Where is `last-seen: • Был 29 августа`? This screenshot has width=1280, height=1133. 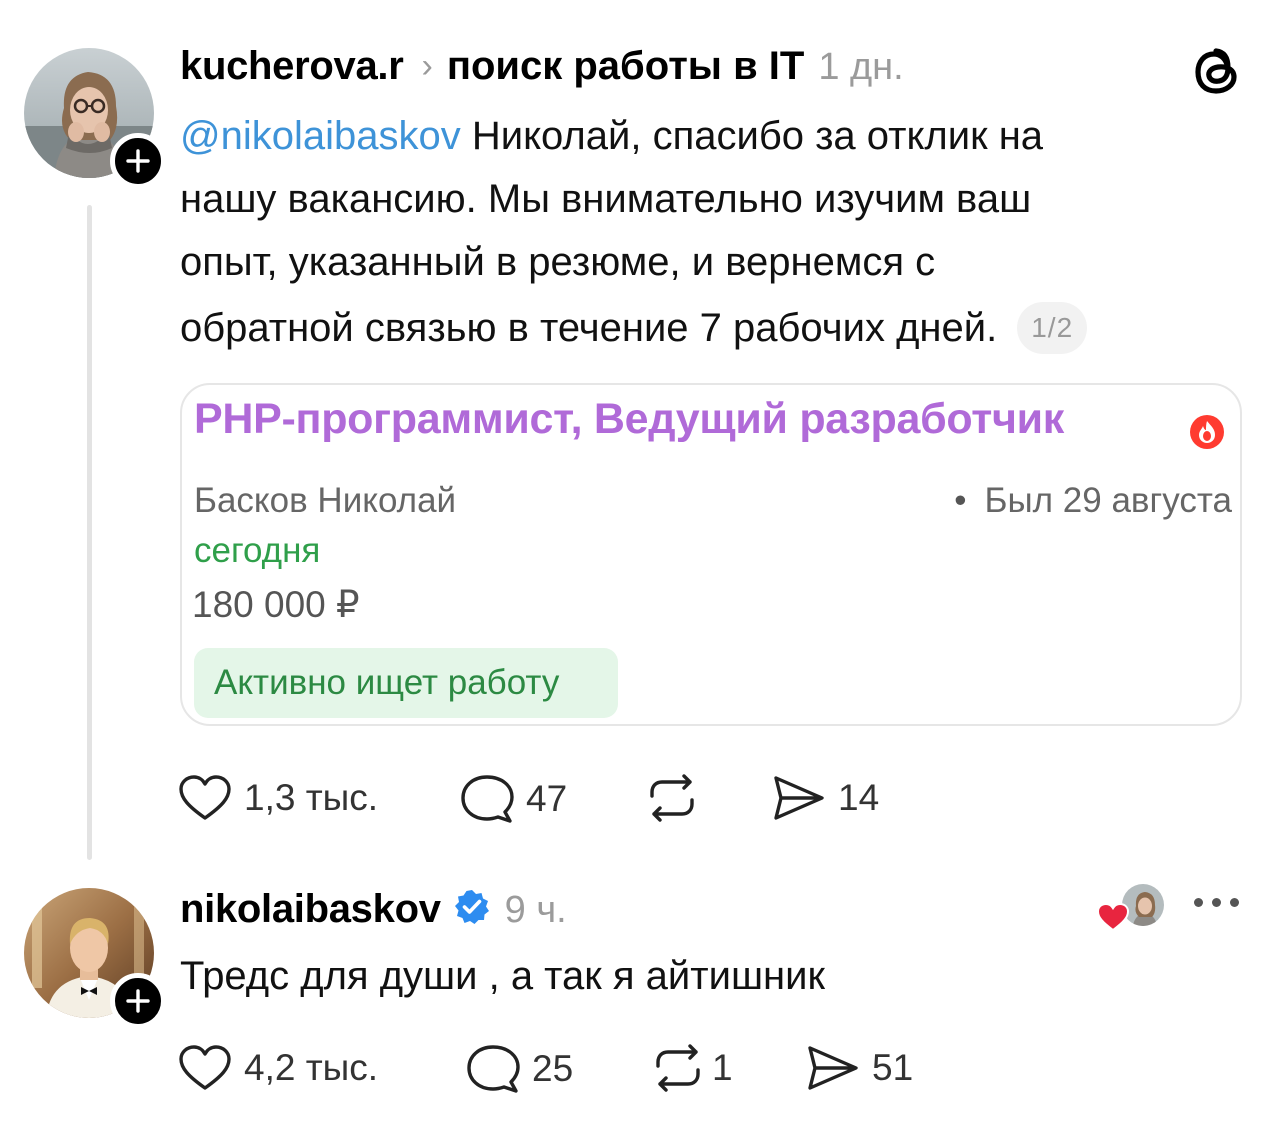 last-seen: • Был 29 августа is located at coordinates (1093, 500).